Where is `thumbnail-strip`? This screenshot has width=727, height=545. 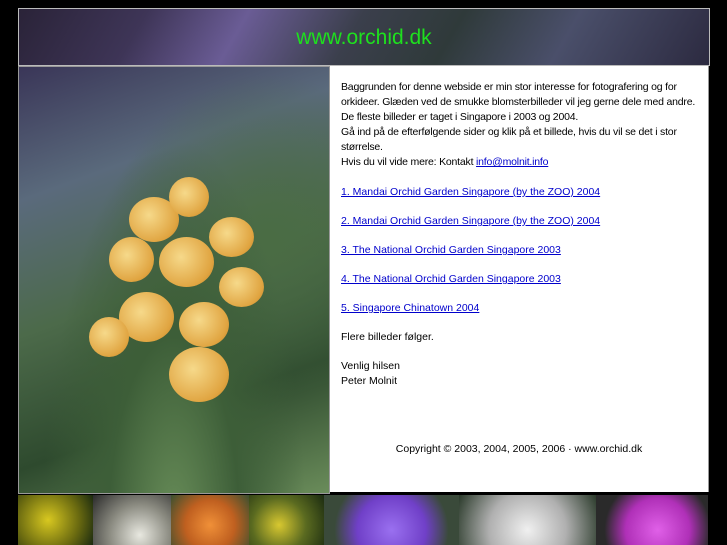
thumbnail-strip is located at coordinates (363, 520).